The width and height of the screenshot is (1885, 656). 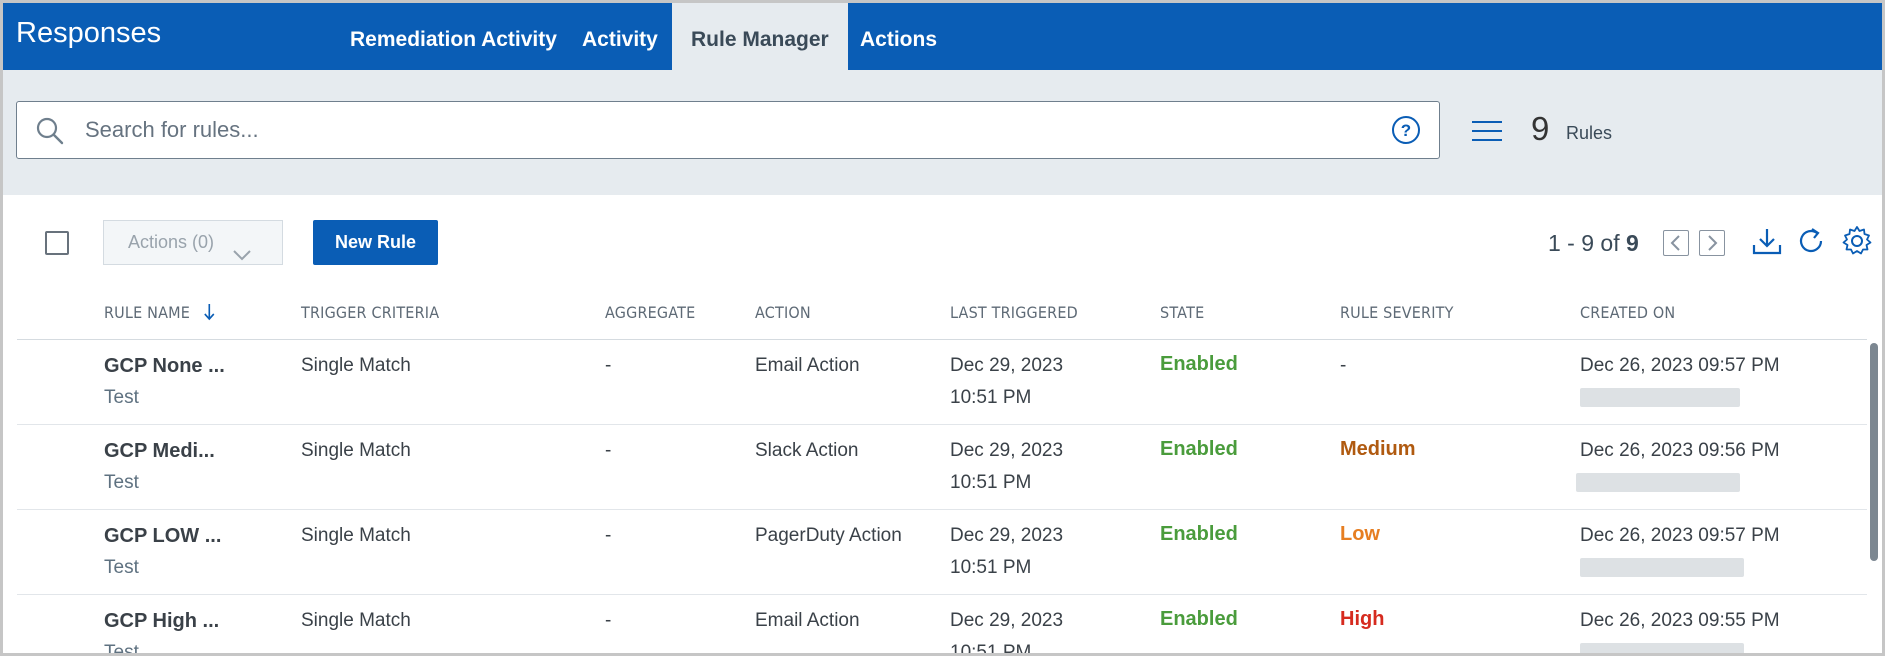 I want to click on chevron-down-icon, so click(x=242, y=256).